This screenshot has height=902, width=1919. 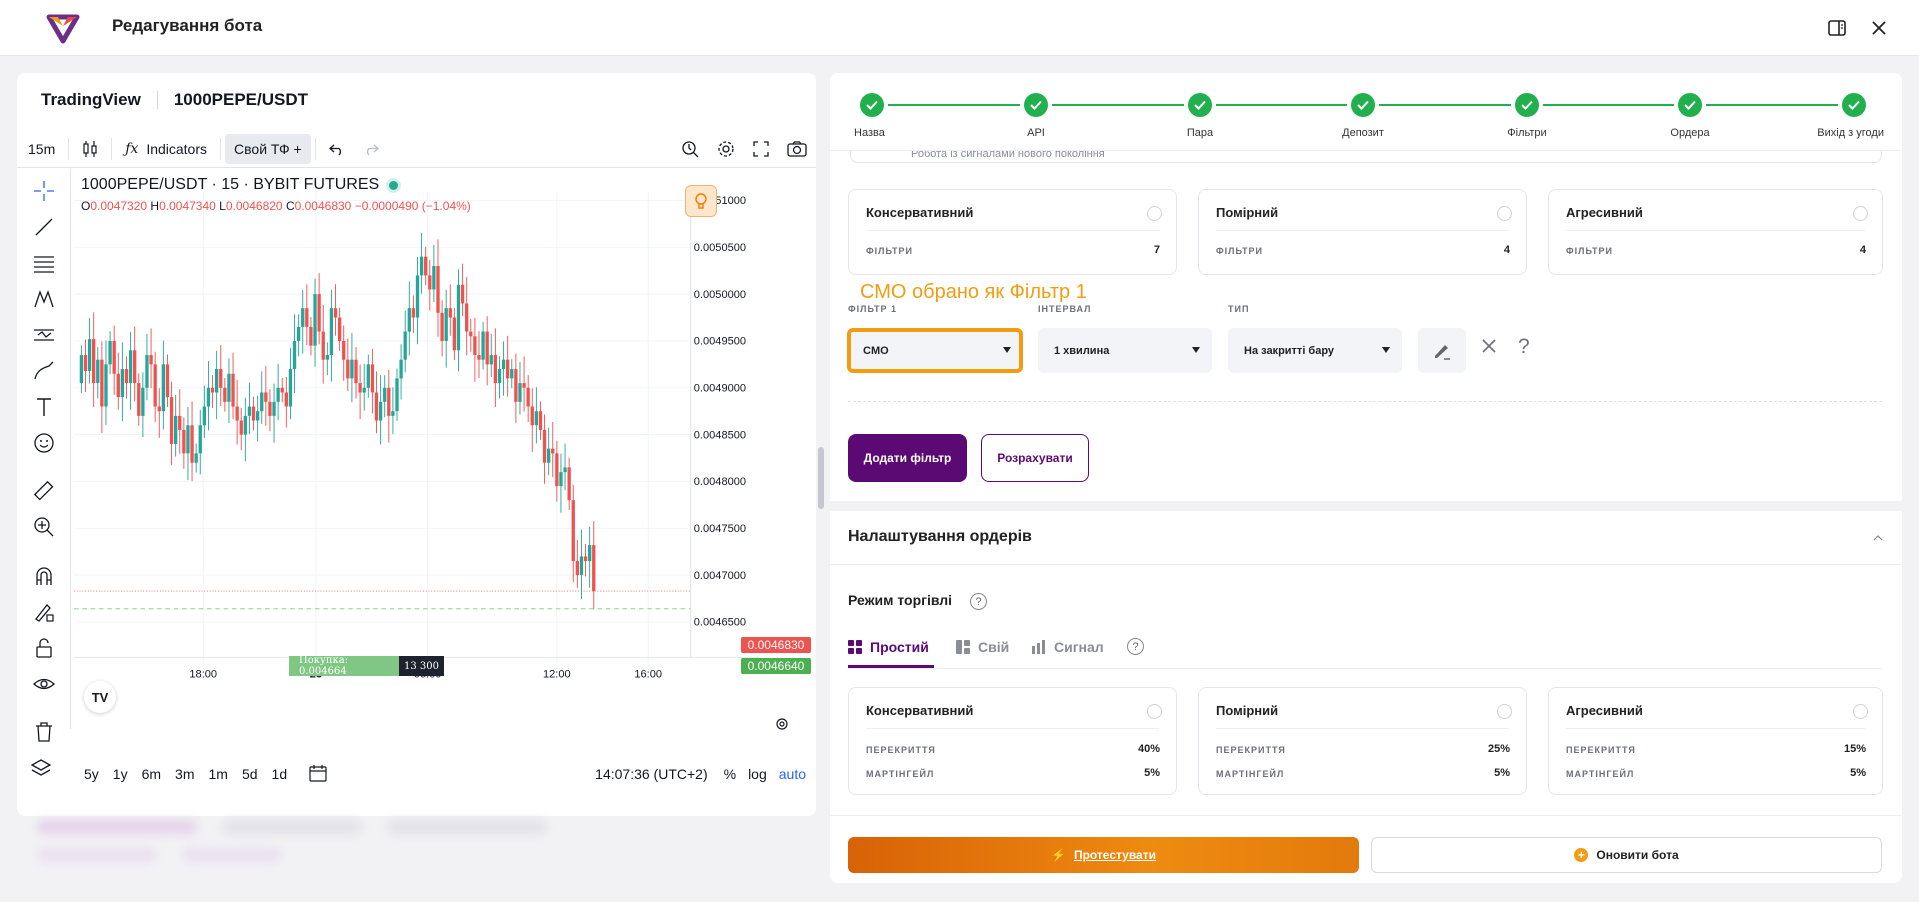 What do you see at coordinates (218, 774) in the screenshot?
I see `range-1m: 1m` at bounding box center [218, 774].